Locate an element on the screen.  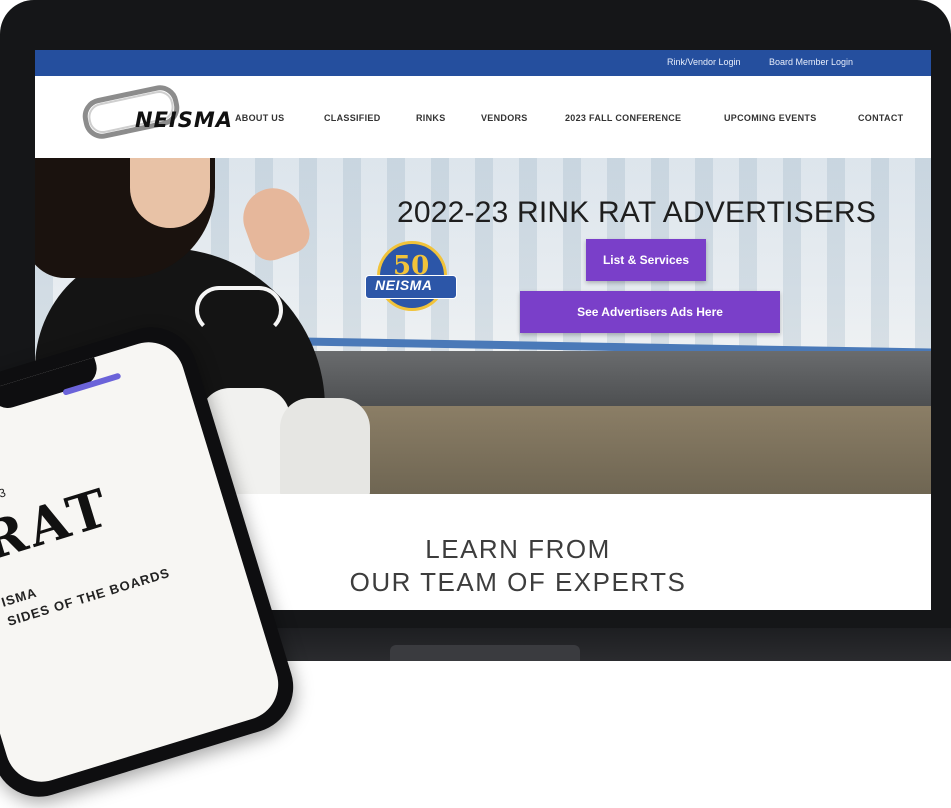
celebrating-50-badge: 50 NEISMA is located at coordinates (411, 276).